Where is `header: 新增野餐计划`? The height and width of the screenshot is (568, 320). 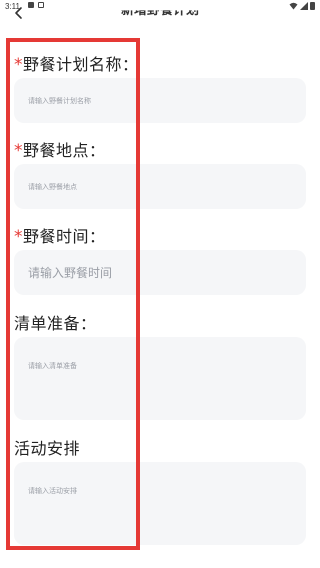
header: 新增野餐计划 is located at coordinates (160, 12).